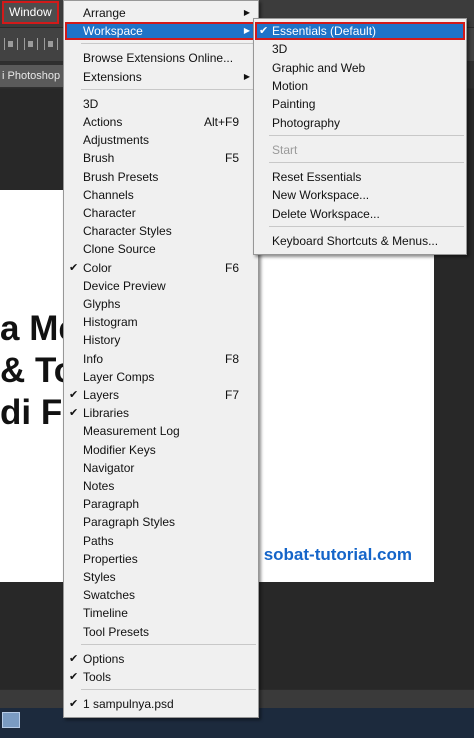 Image resolution: width=474 pixels, height=738 pixels. I want to click on menu-item-modifier-keys: Modifier Keys, so click(161, 450).